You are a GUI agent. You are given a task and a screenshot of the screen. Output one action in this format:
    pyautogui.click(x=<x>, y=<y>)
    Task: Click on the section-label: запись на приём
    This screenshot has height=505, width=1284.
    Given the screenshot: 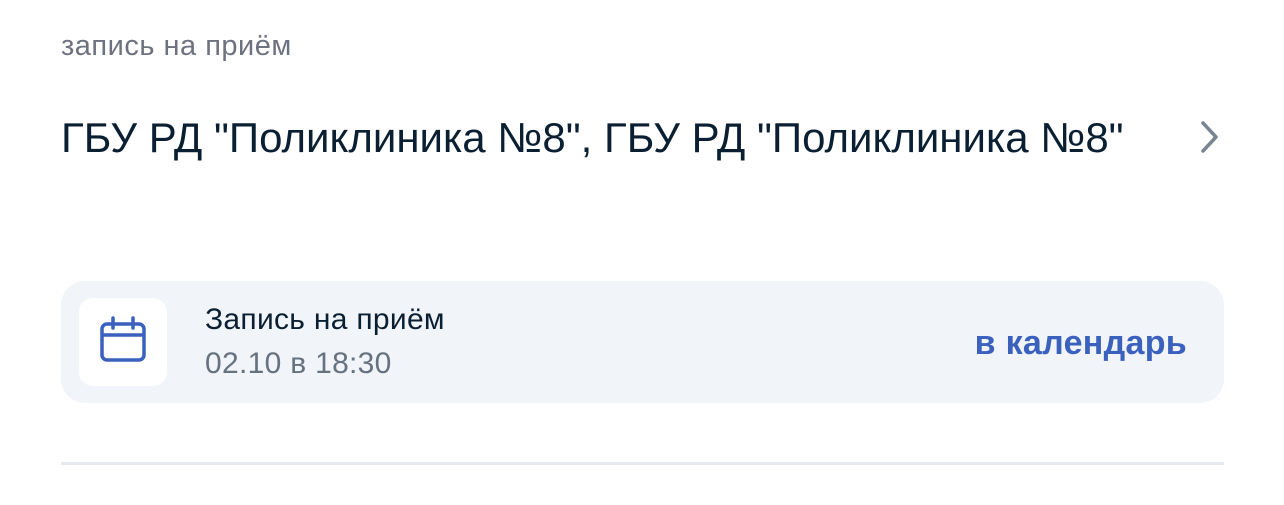 What is the action you would take?
    pyautogui.click(x=176, y=46)
    